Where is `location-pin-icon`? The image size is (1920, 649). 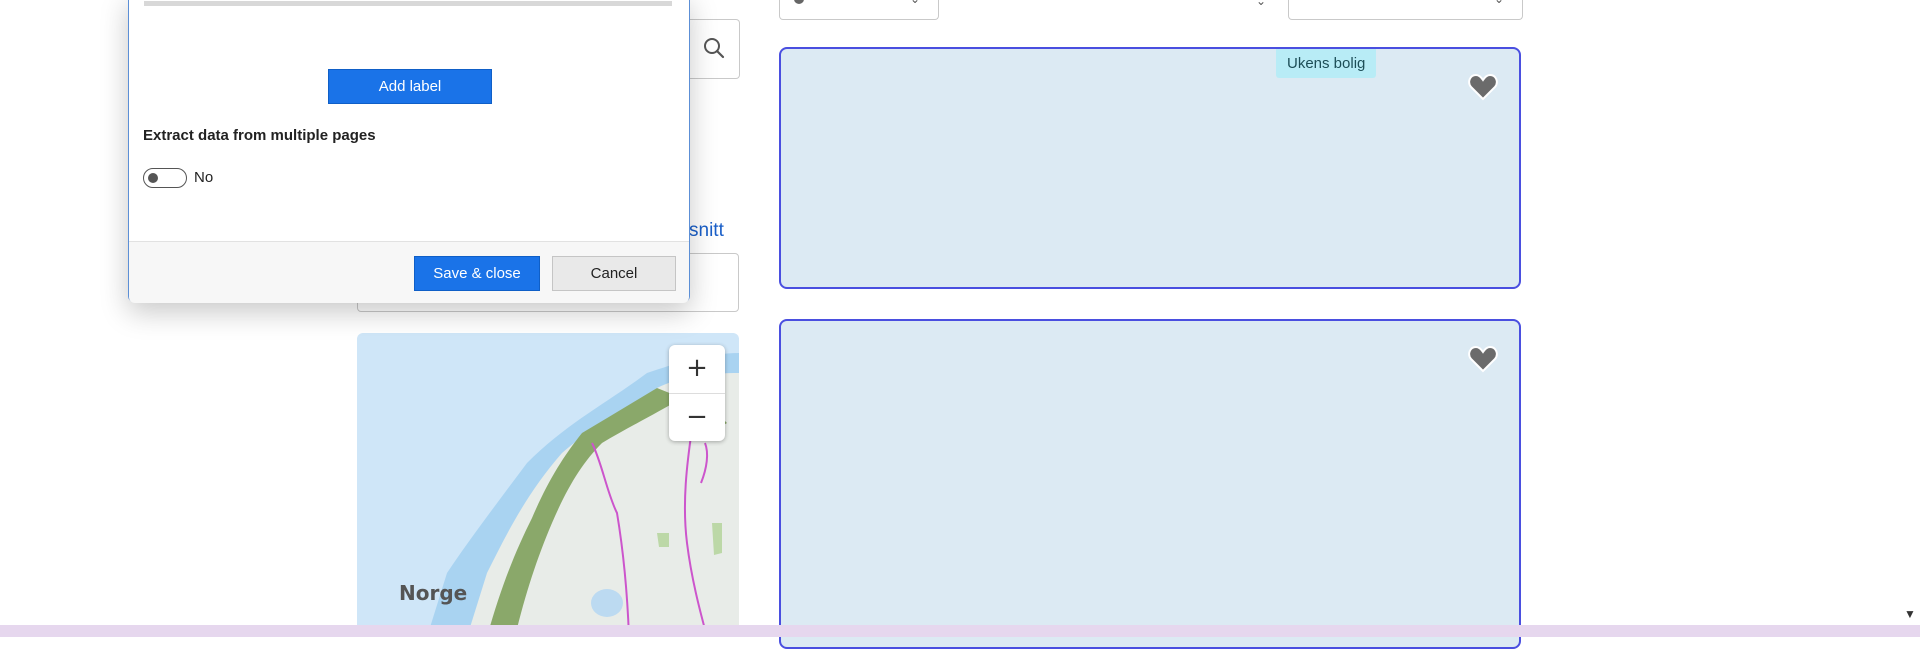
location-pin-icon is located at coordinates (799, 2).